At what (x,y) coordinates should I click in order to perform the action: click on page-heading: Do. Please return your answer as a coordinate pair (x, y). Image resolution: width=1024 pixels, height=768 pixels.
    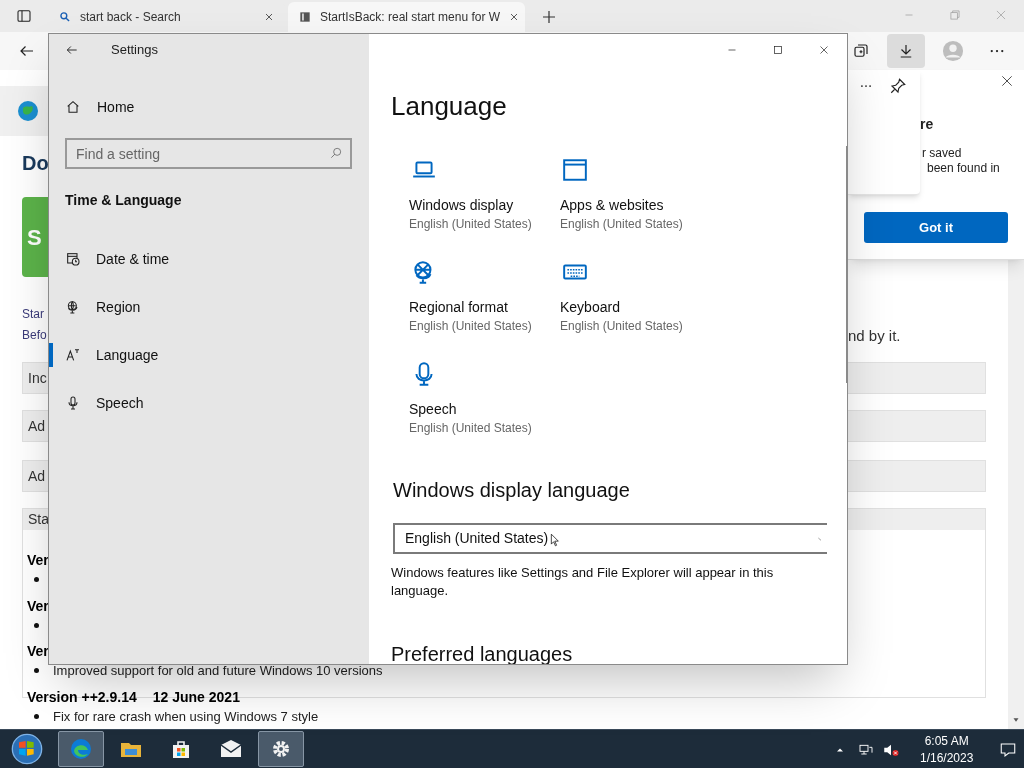
    Looking at the image, I should click on (35, 163).